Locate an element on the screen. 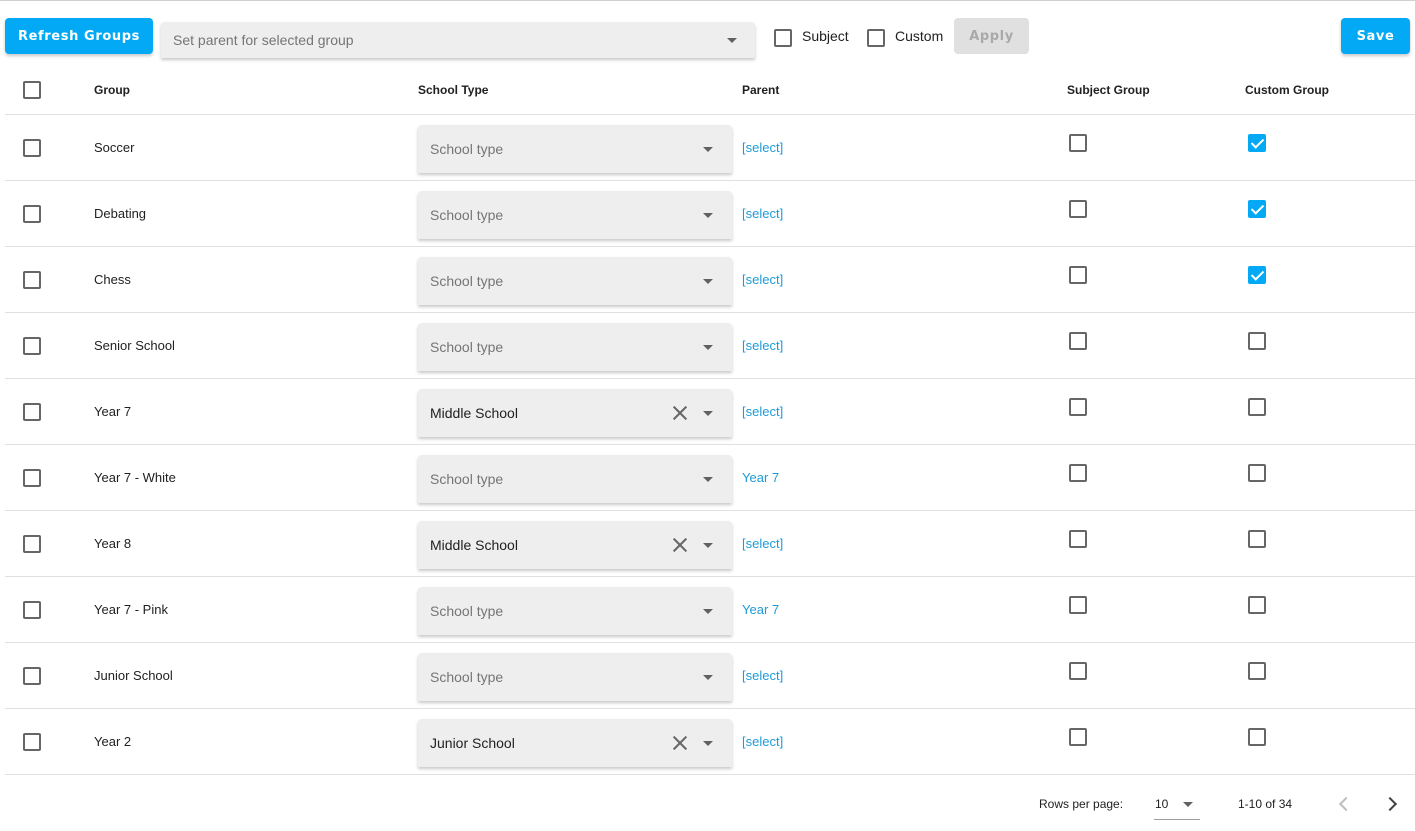 The width and height of the screenshot is (1415, 831). custom-filter-checkbox is located at coordinates (876, 38).